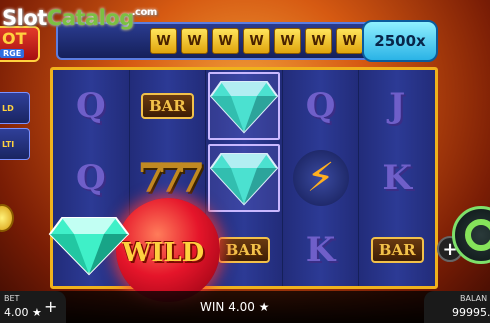 The width and height of the screenshot is (490, 323). Describe the element at coordinates (12, 298) in the screenshot. I see `bet-label: BET` at that location.